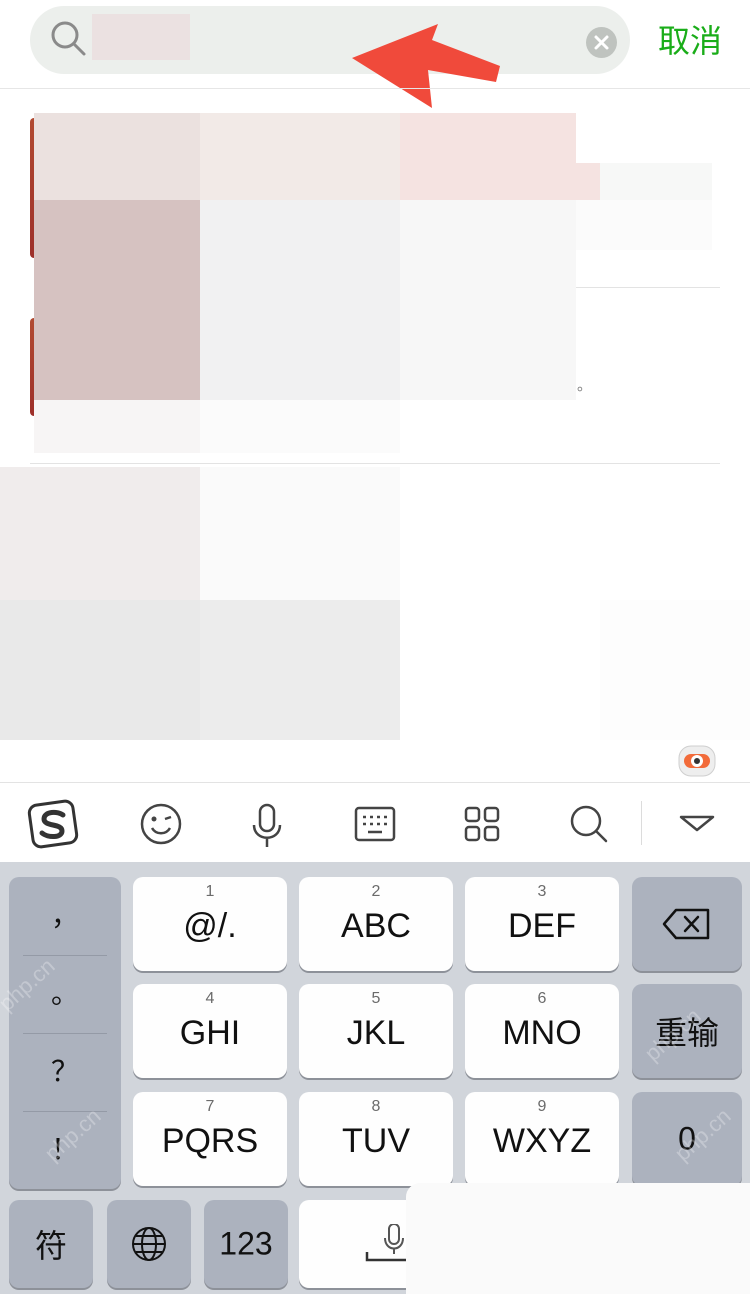 The image size is (750, 1294). I want to click on key-0: 0, so click(687, 1139).